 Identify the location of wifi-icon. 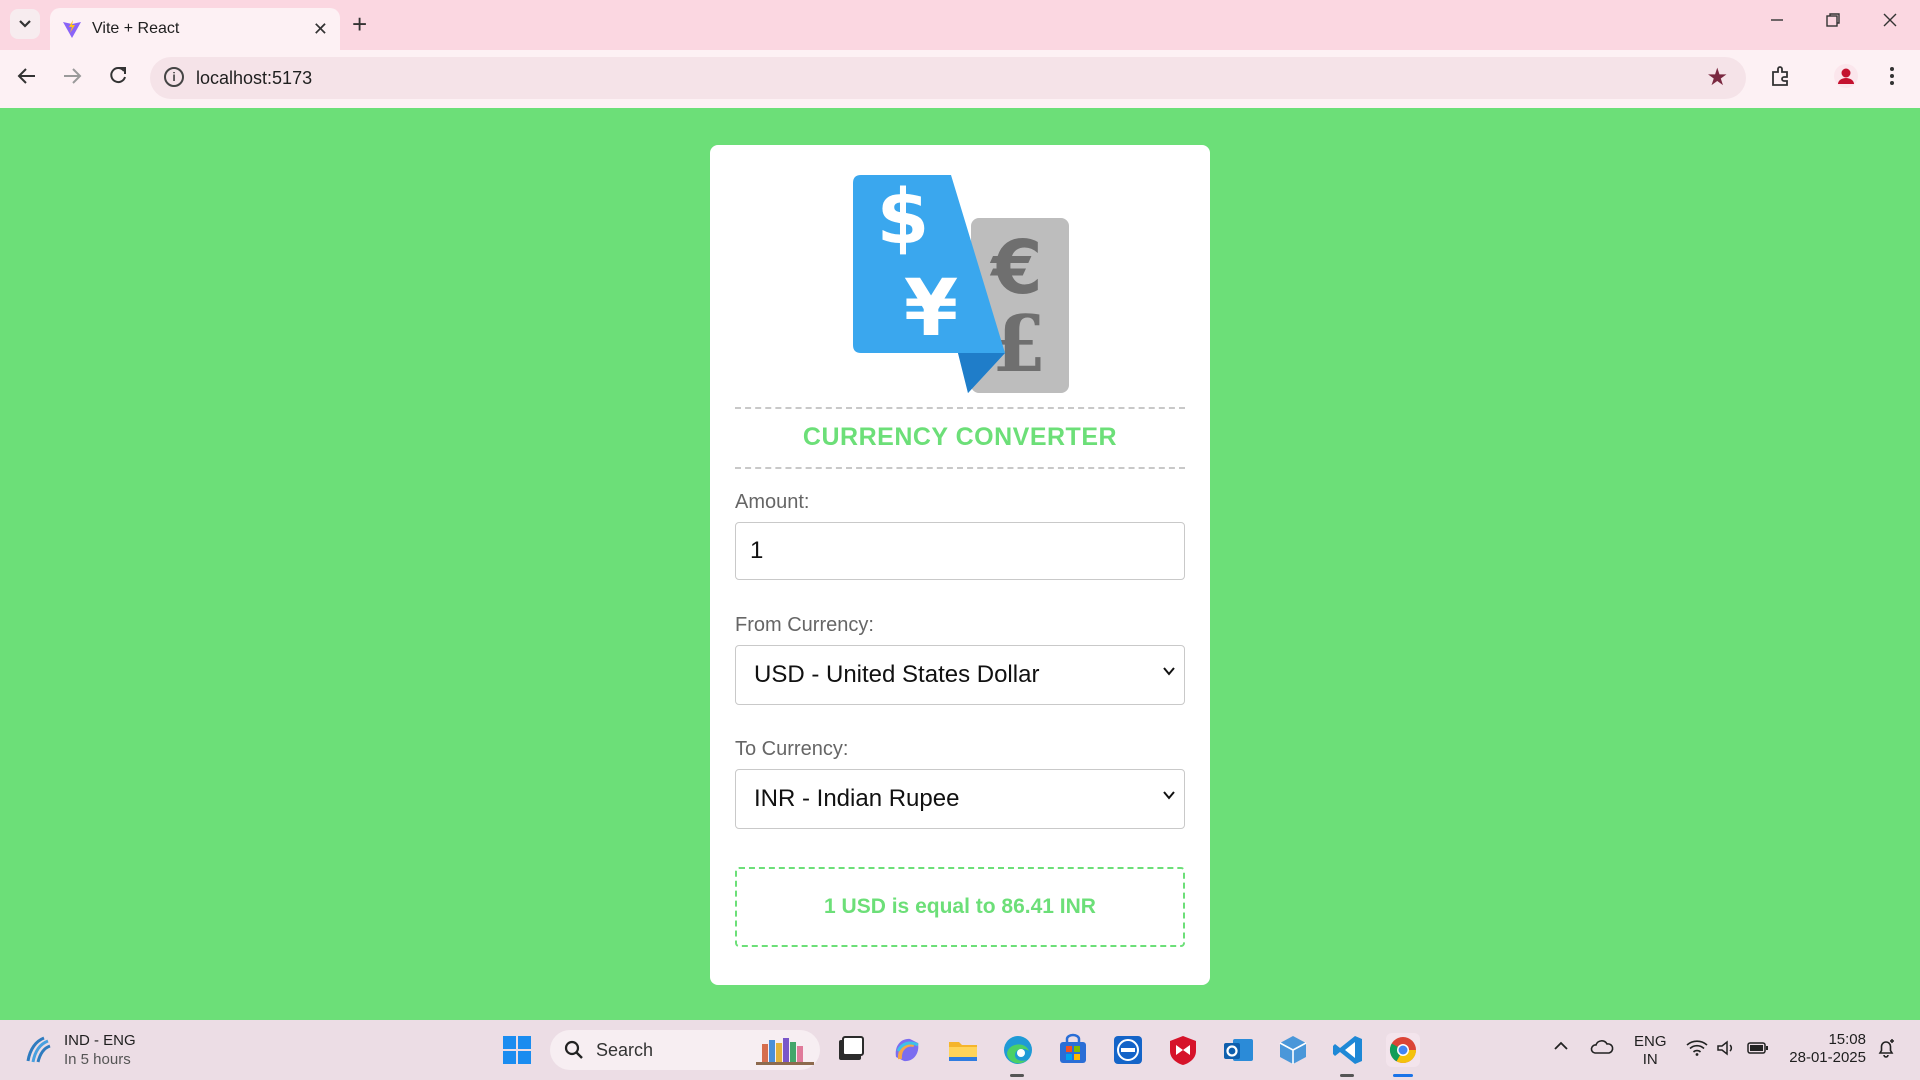
(1697, 1050).